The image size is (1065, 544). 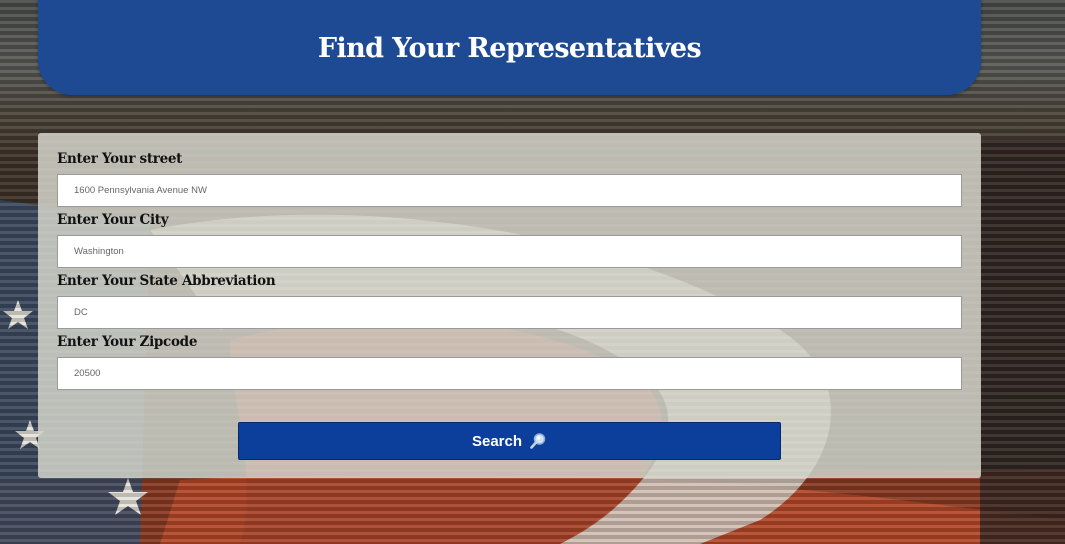 What do you see at coordinates (120, 159) in the screenshot?
I see `street-label: Enter Your street` at bounding box center [120, 159].